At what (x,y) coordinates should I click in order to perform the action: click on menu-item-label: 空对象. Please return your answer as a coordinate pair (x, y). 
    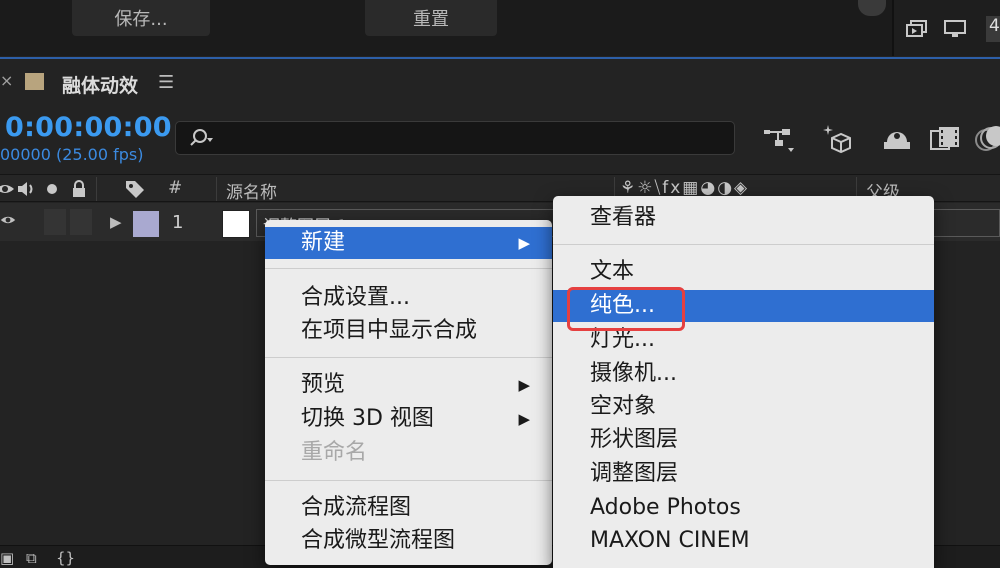
    Looking at the image, I should click on (623, 406).